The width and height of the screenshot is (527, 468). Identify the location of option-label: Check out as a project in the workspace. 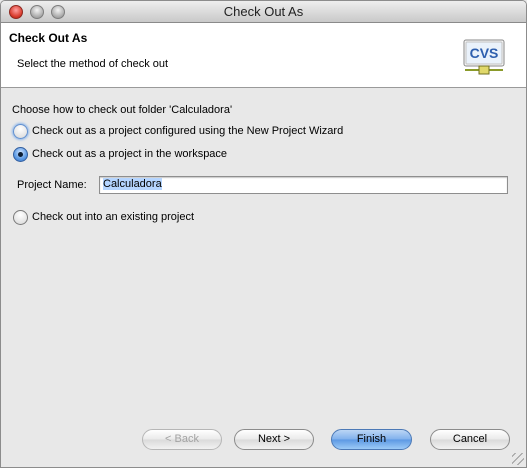
(130, 154).